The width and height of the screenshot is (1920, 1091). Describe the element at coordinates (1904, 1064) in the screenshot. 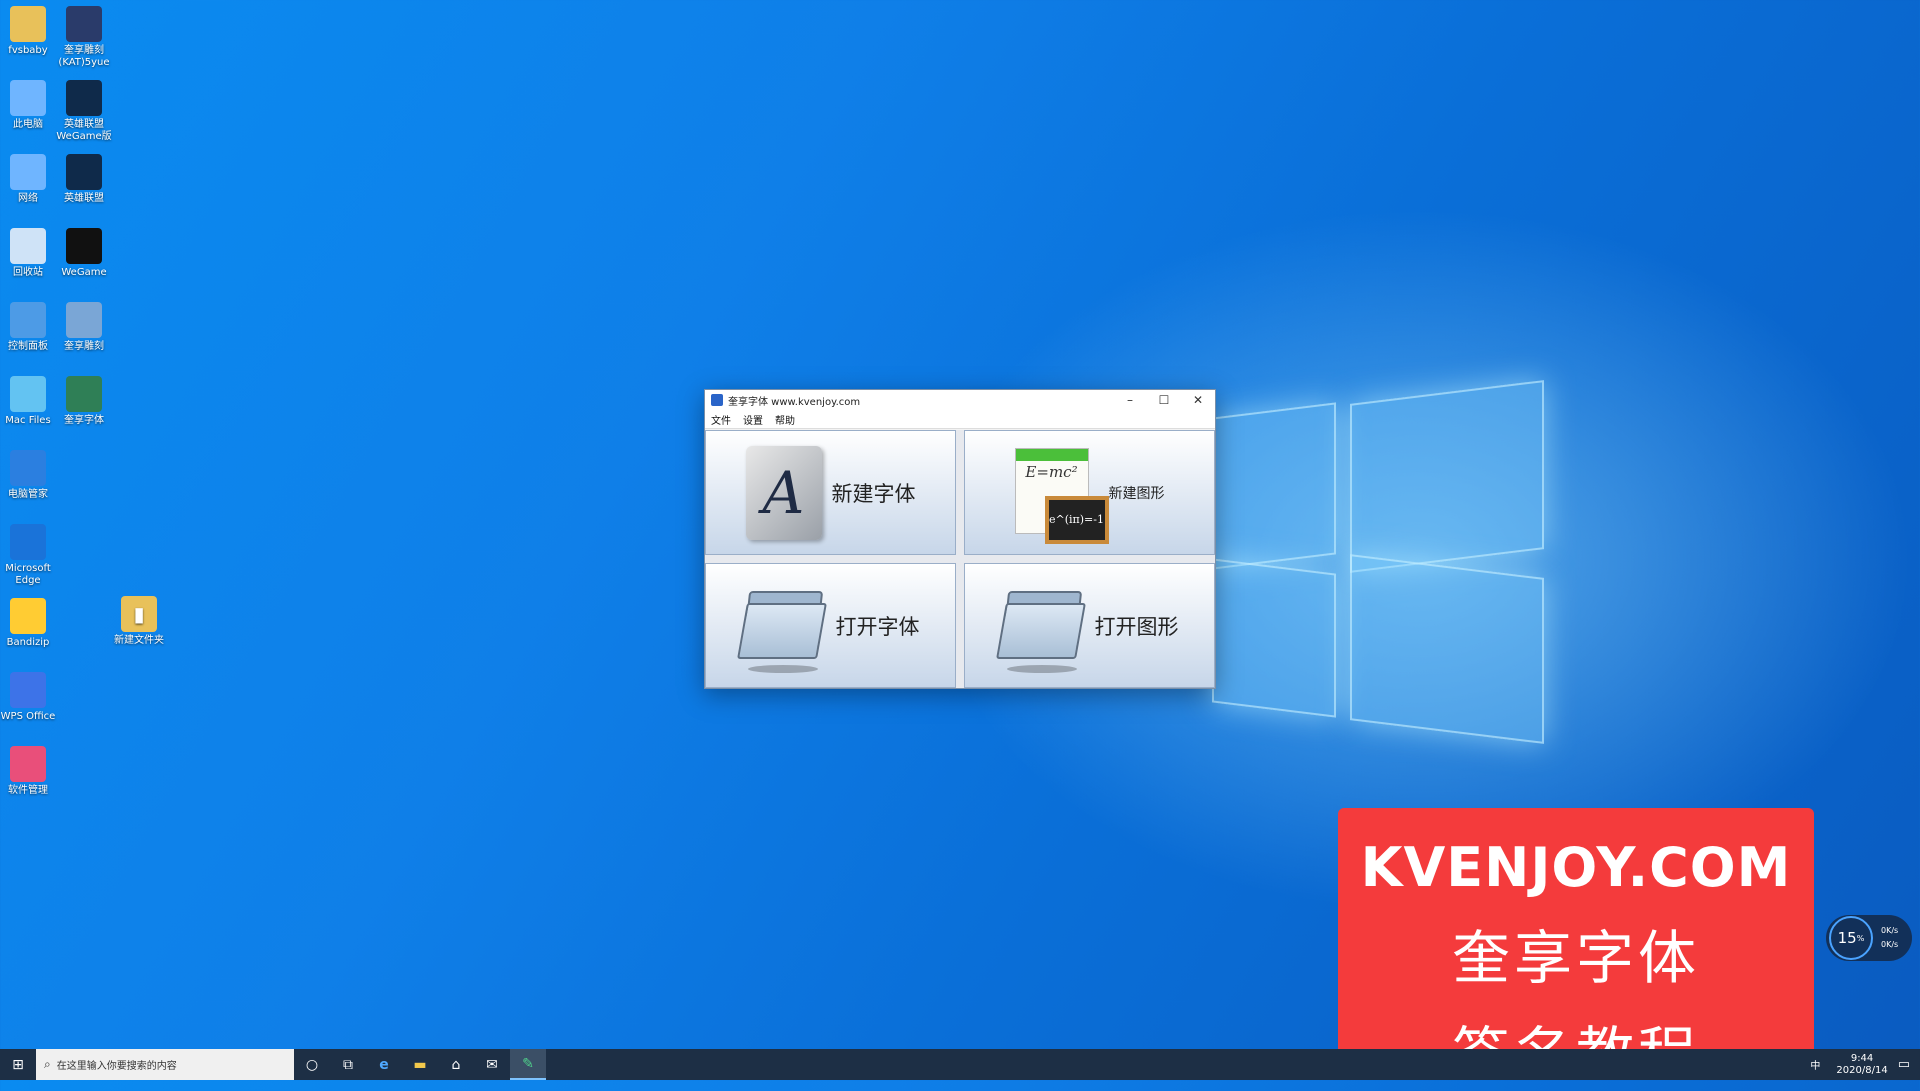

I see `notification-icon: ▭` at that location.